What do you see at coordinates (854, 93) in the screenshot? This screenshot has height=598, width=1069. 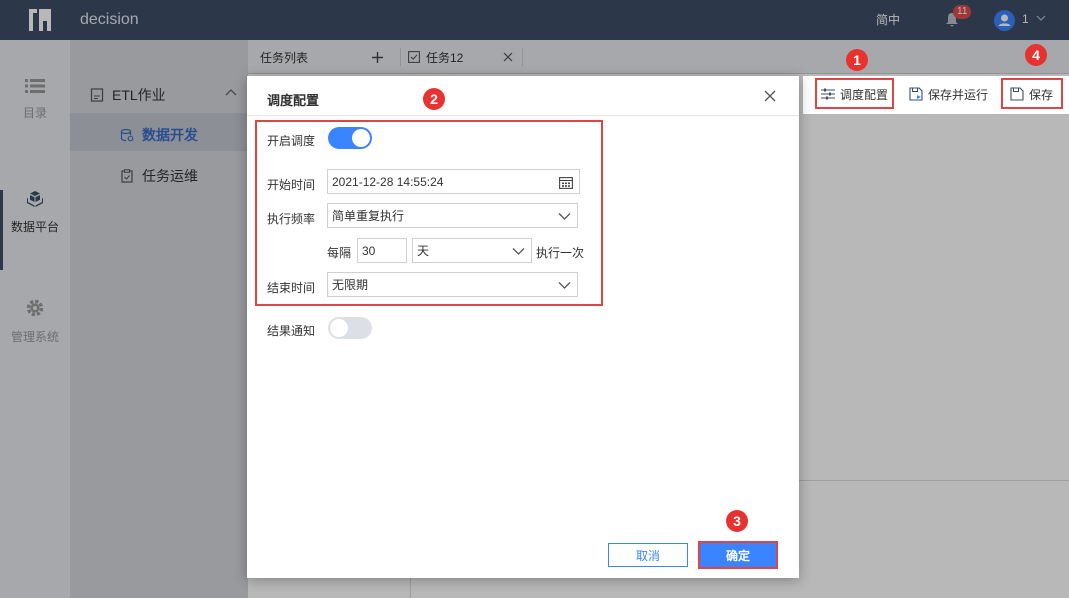 I see `highlight-box-schedule-config` at bounding box center [854, 93].